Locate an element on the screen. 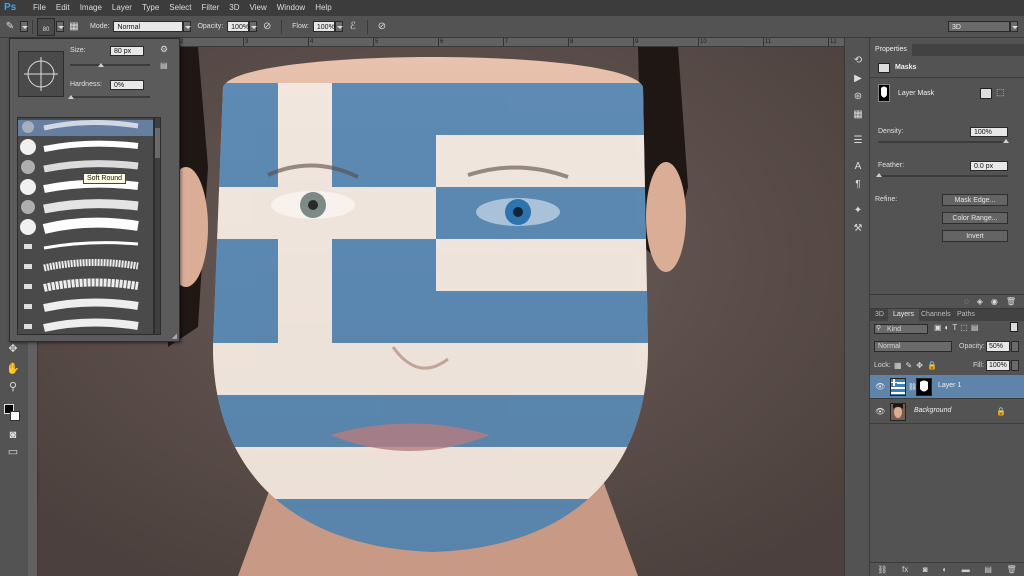  swatches-icon: ▦ is located at coordinates (858, 115).